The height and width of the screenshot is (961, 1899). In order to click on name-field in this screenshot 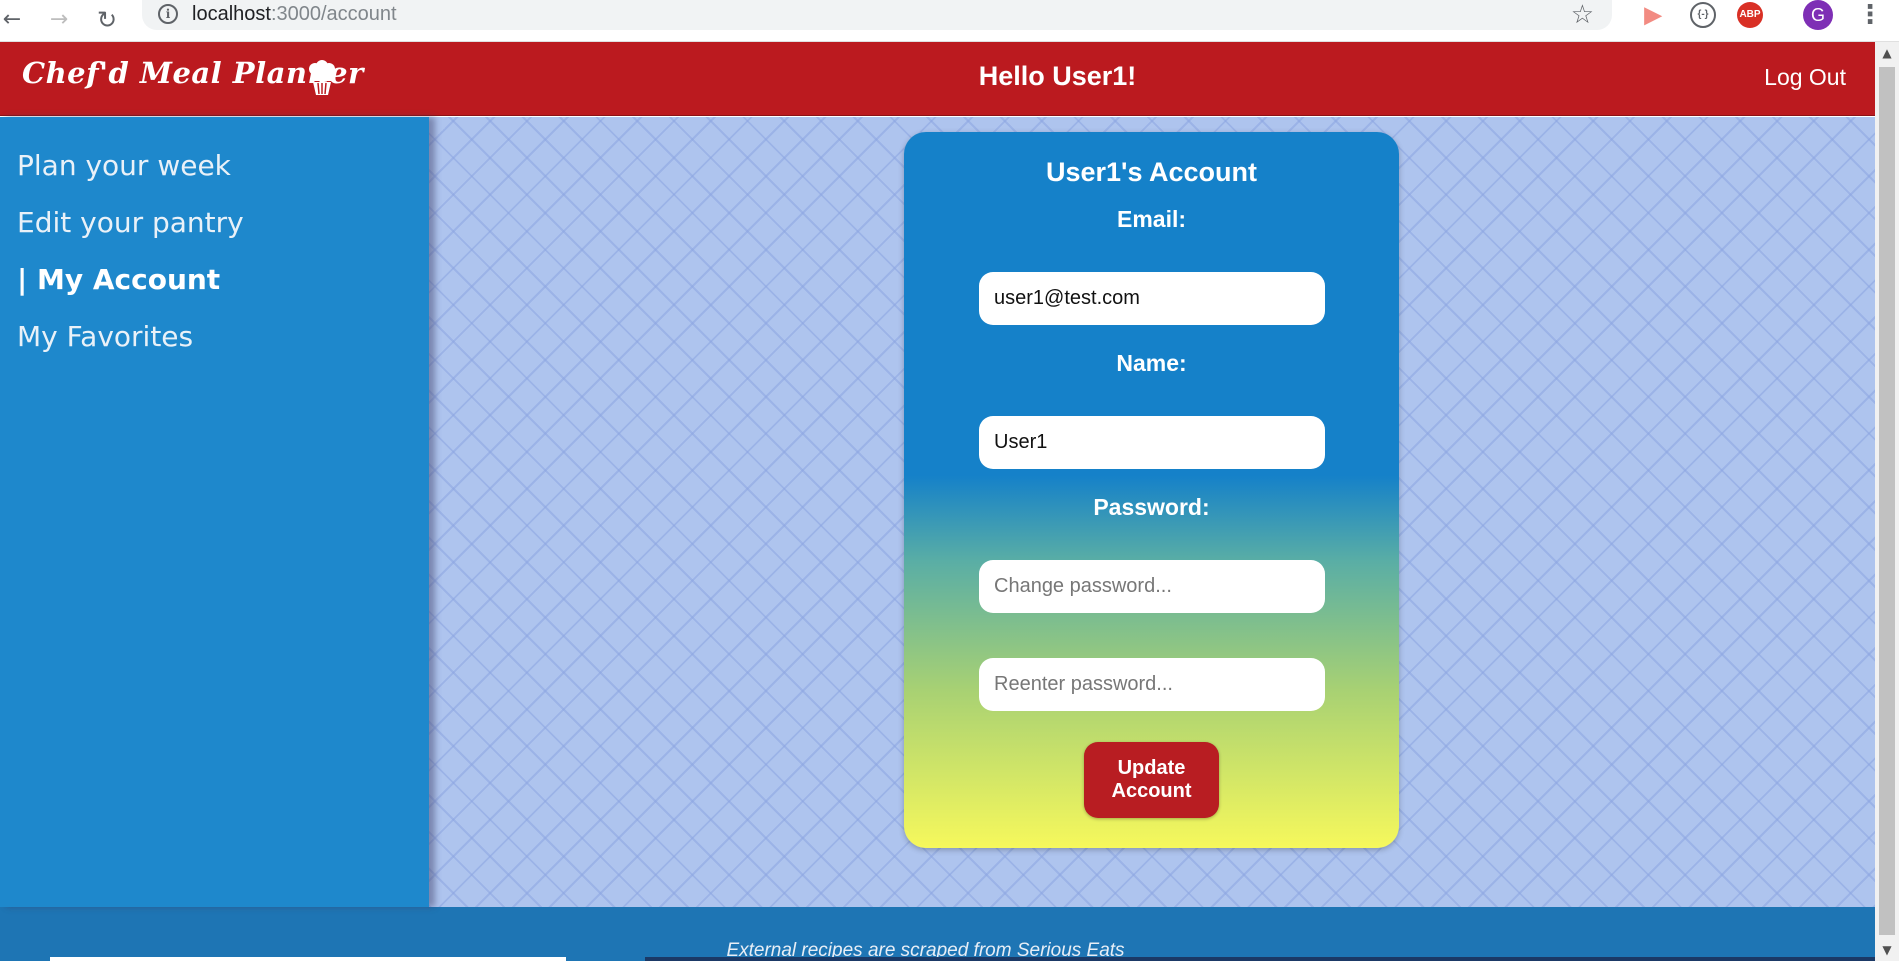, I will do `click(1152, 442)`.